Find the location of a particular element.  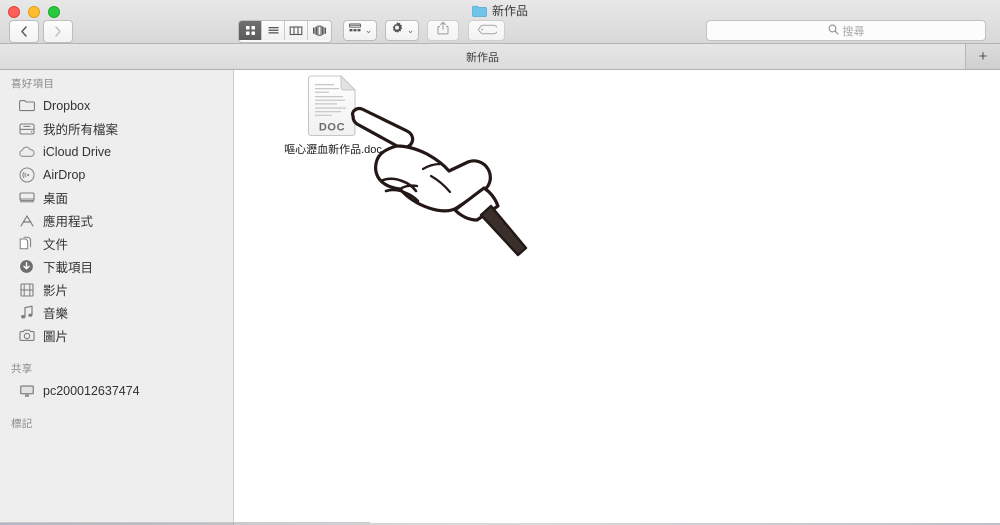

sidebar-item-label: pc200012637474 is located at coordinates (91, 390).